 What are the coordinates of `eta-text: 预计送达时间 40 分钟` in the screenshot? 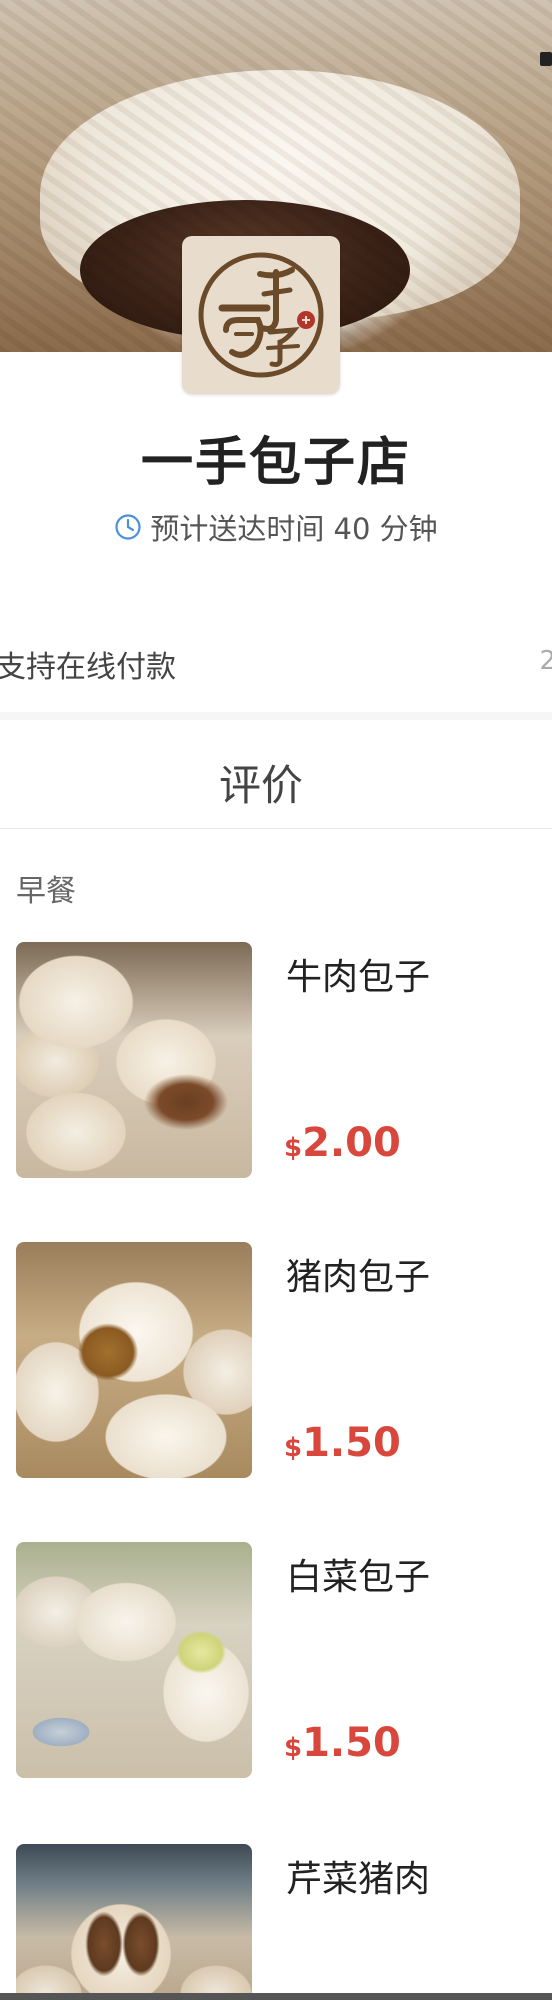 It's located at (294, 529).